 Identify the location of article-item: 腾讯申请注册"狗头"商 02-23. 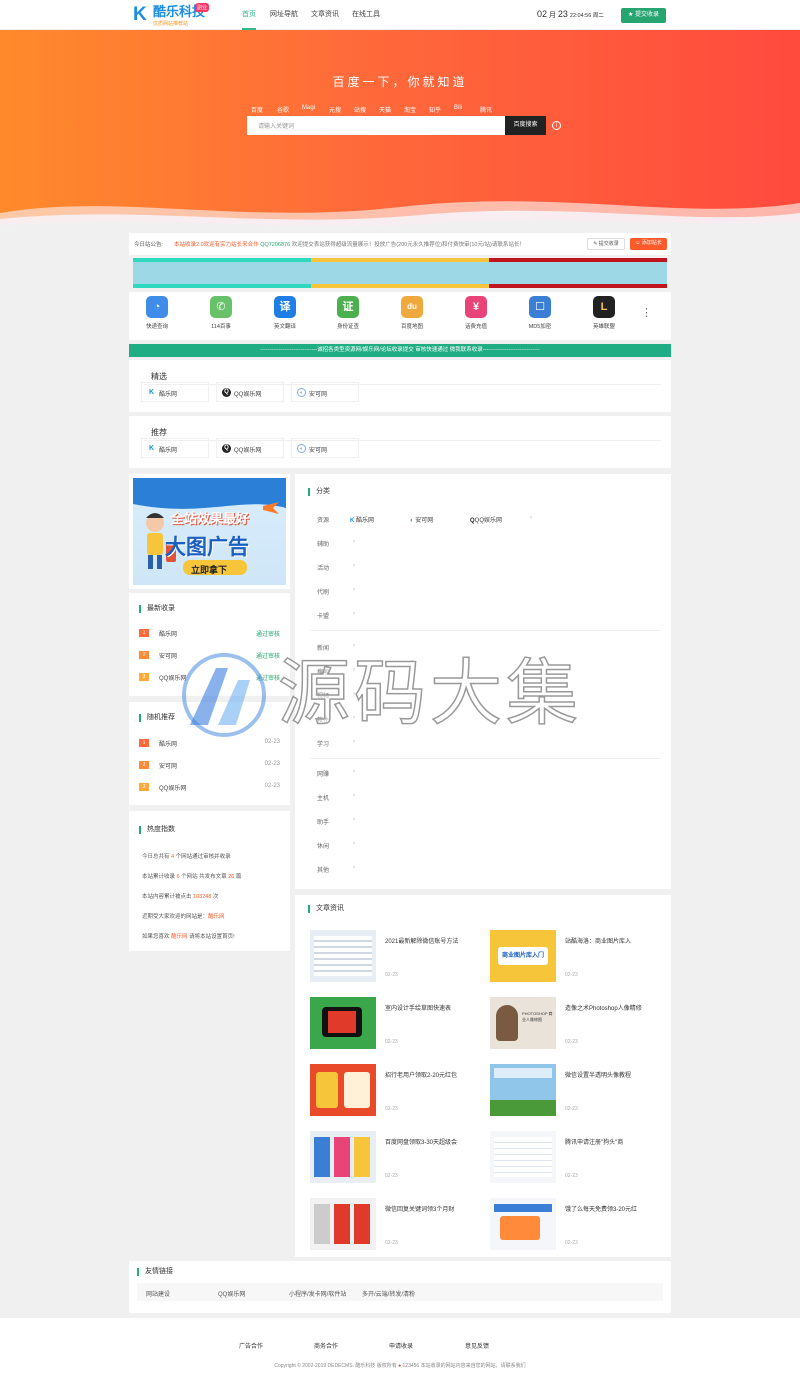
(570, 1158).